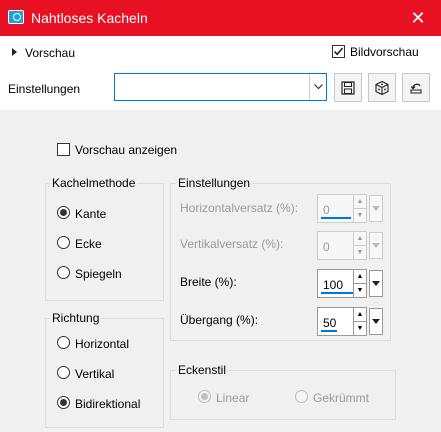  Describe the element at coordinates (63, 372) in the screenshot. I see `radio-vertikal` at that location.